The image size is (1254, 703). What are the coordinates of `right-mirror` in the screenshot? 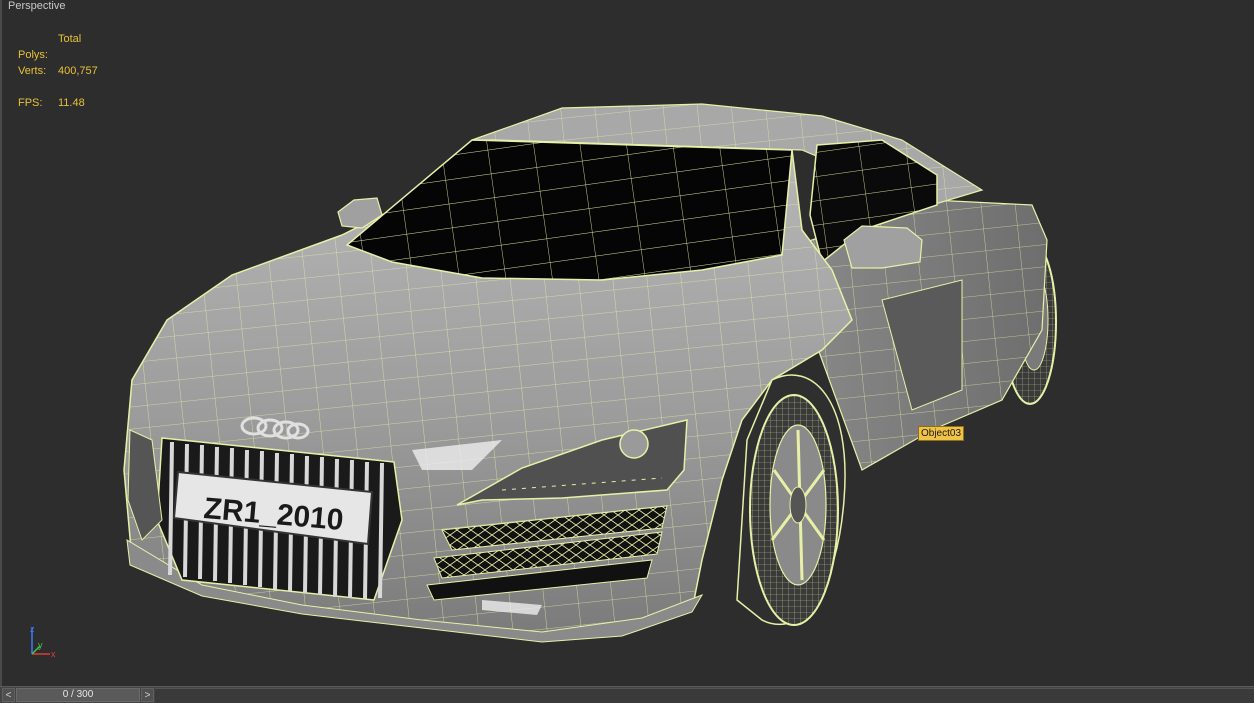 It's located at (883, 247).